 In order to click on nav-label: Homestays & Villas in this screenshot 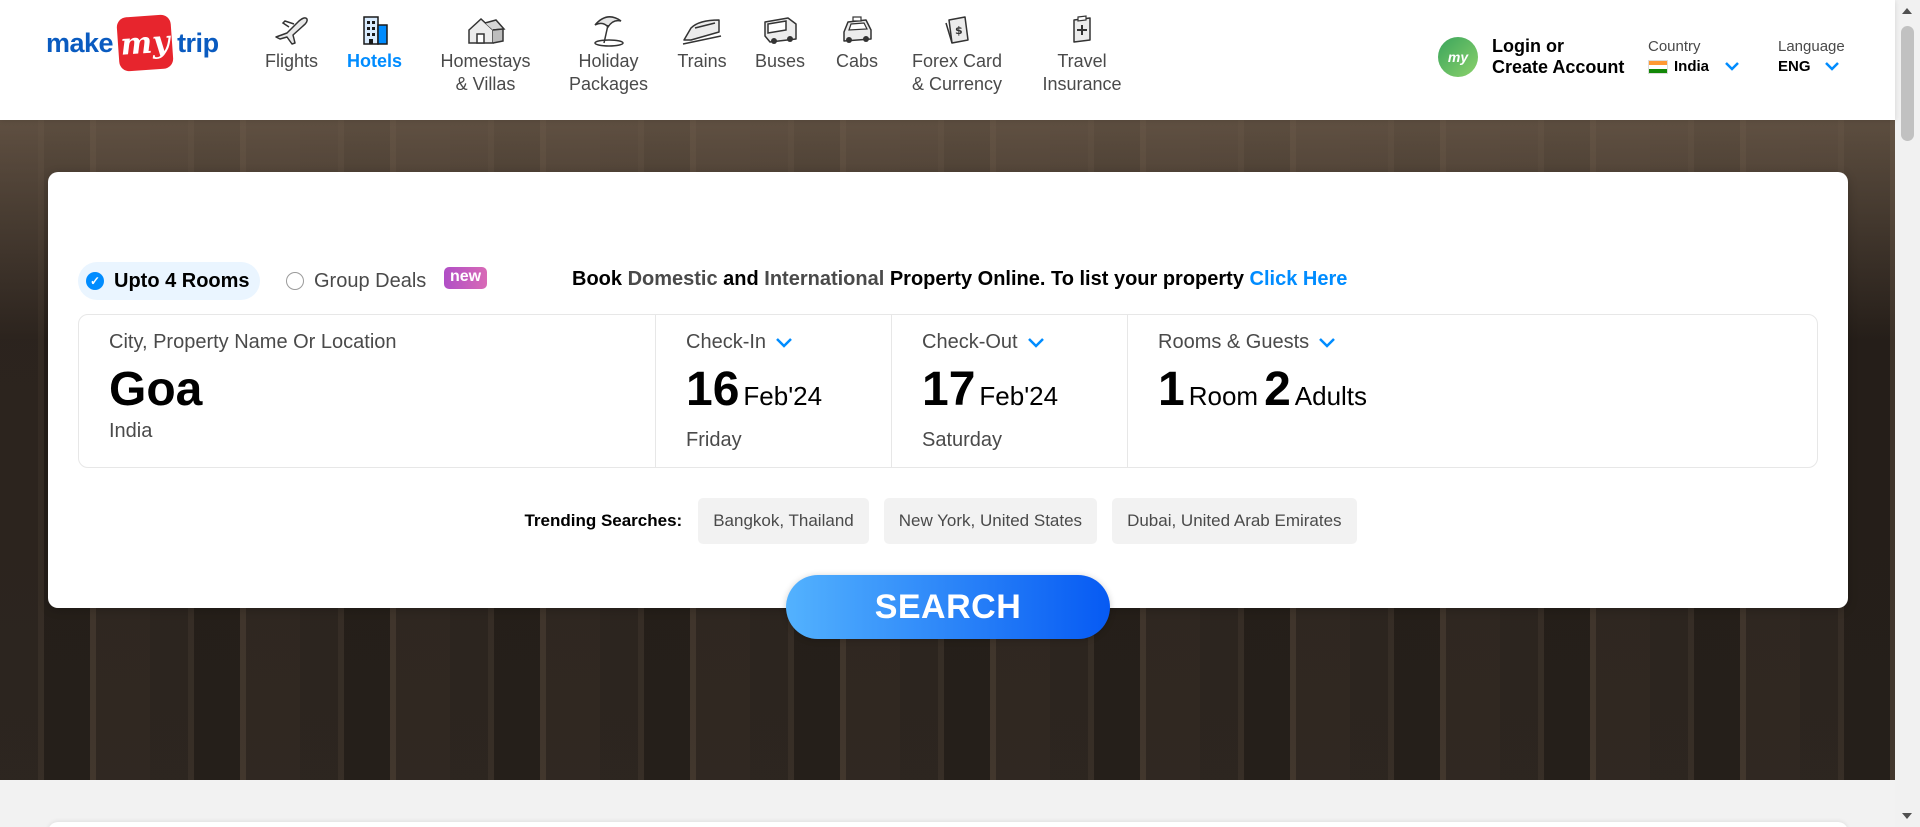, I will do `click(485, 72)`.